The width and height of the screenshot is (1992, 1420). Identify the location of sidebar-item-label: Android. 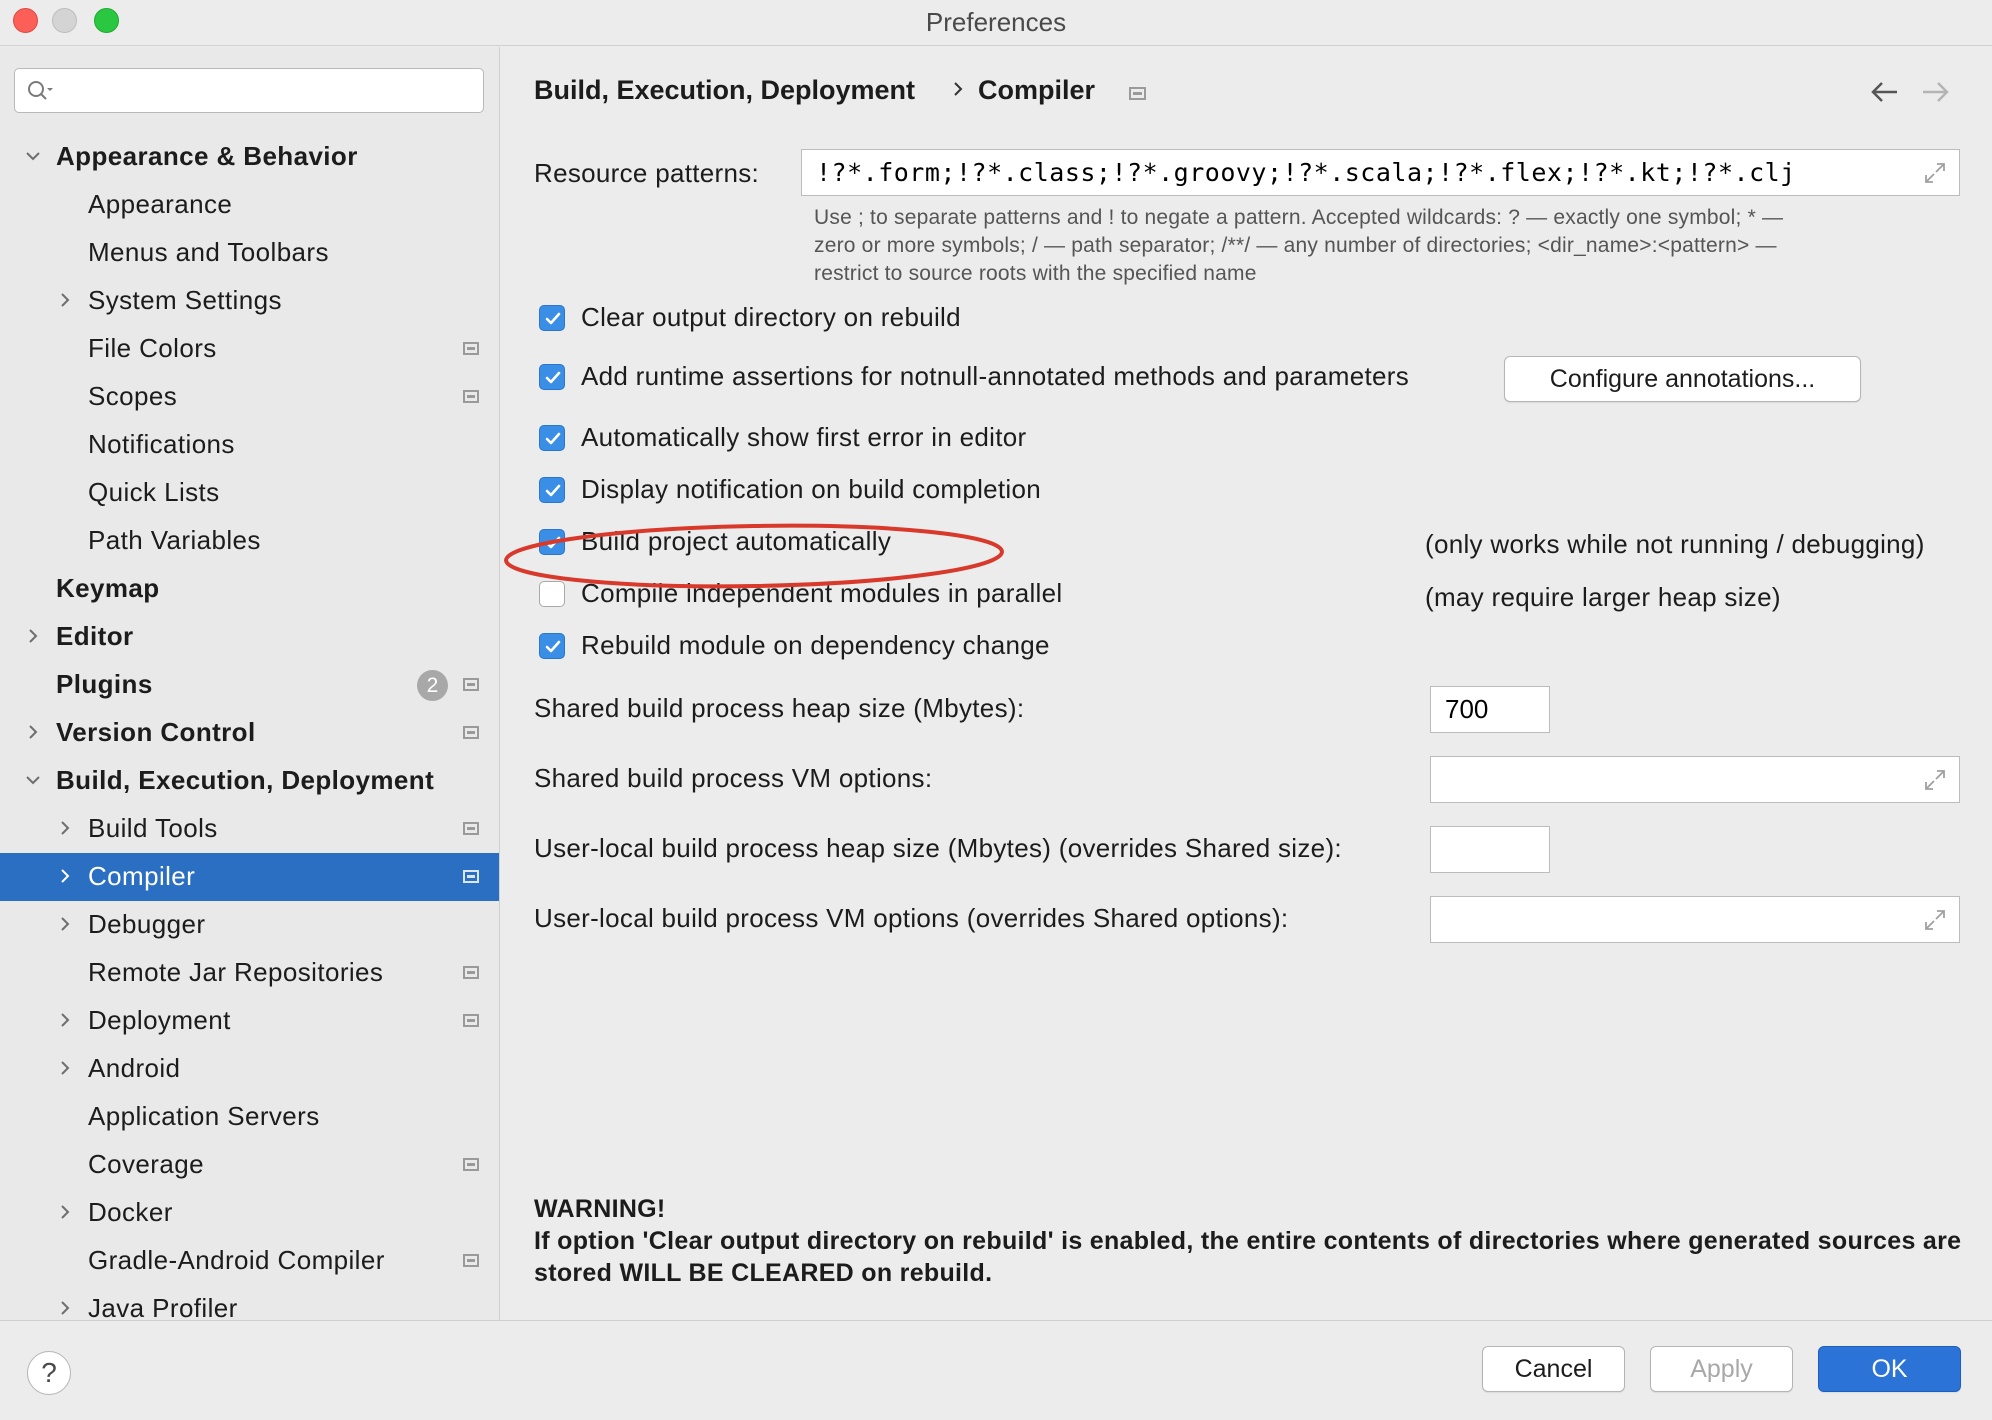
(134, 1068).